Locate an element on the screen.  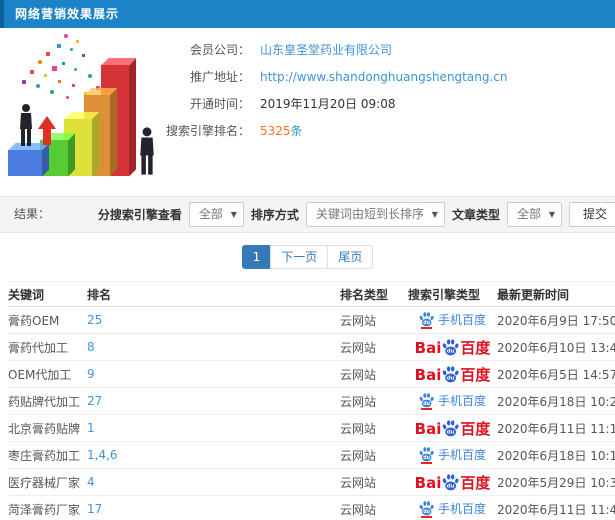
page-1-button: 1 is located at coordinates (256, 257).